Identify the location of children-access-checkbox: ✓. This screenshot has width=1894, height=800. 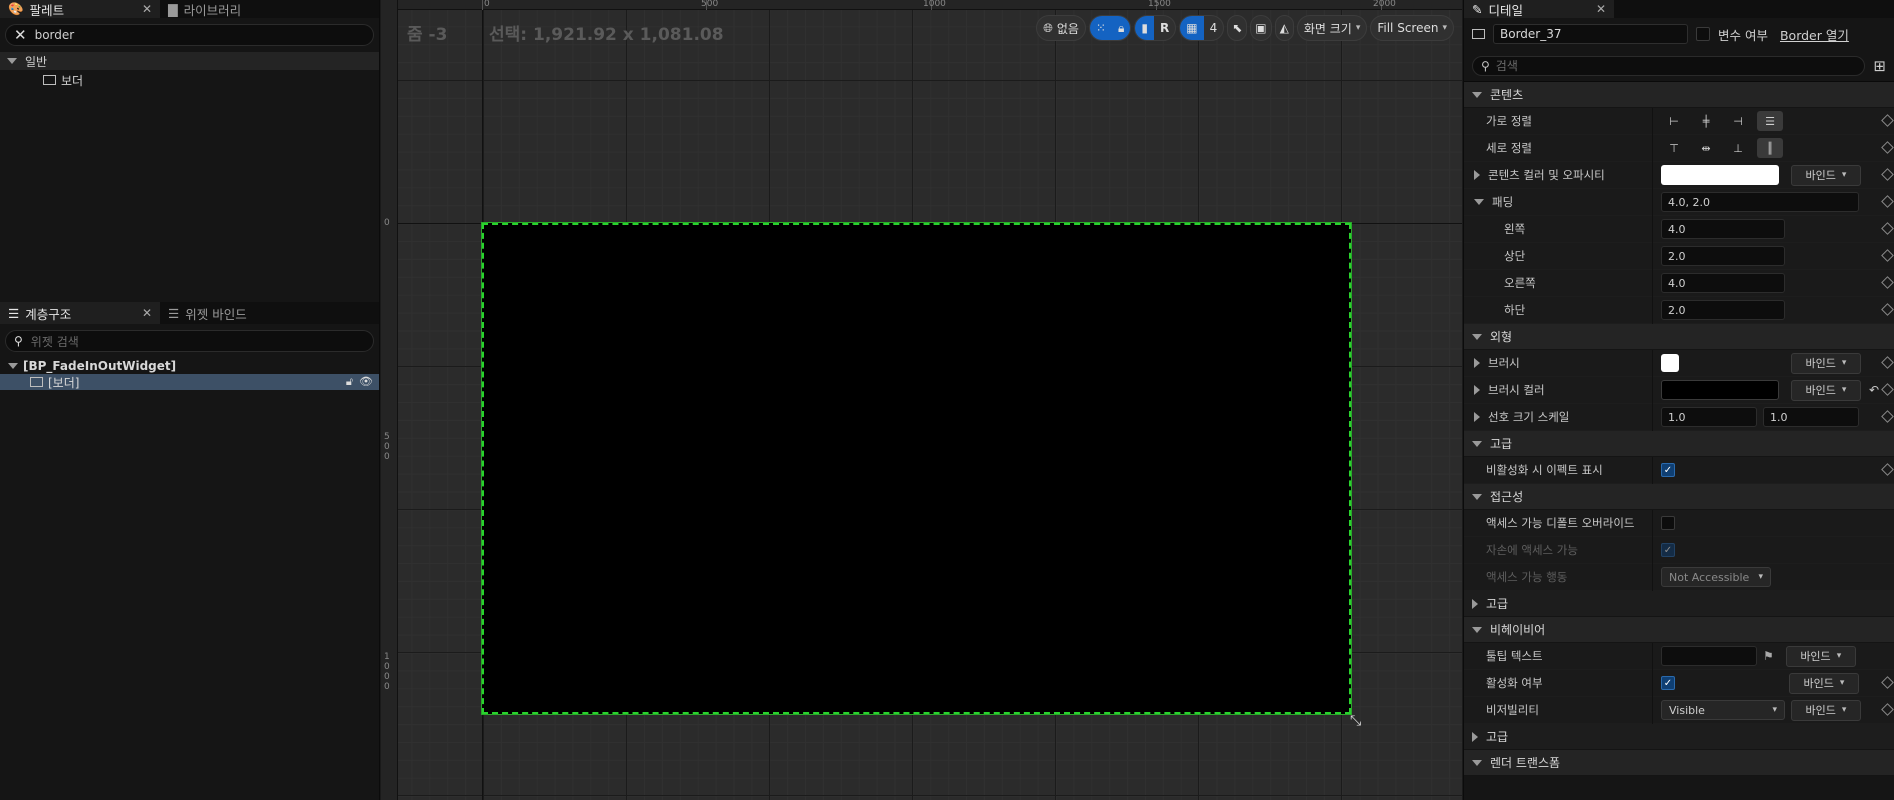
(1668, 550).